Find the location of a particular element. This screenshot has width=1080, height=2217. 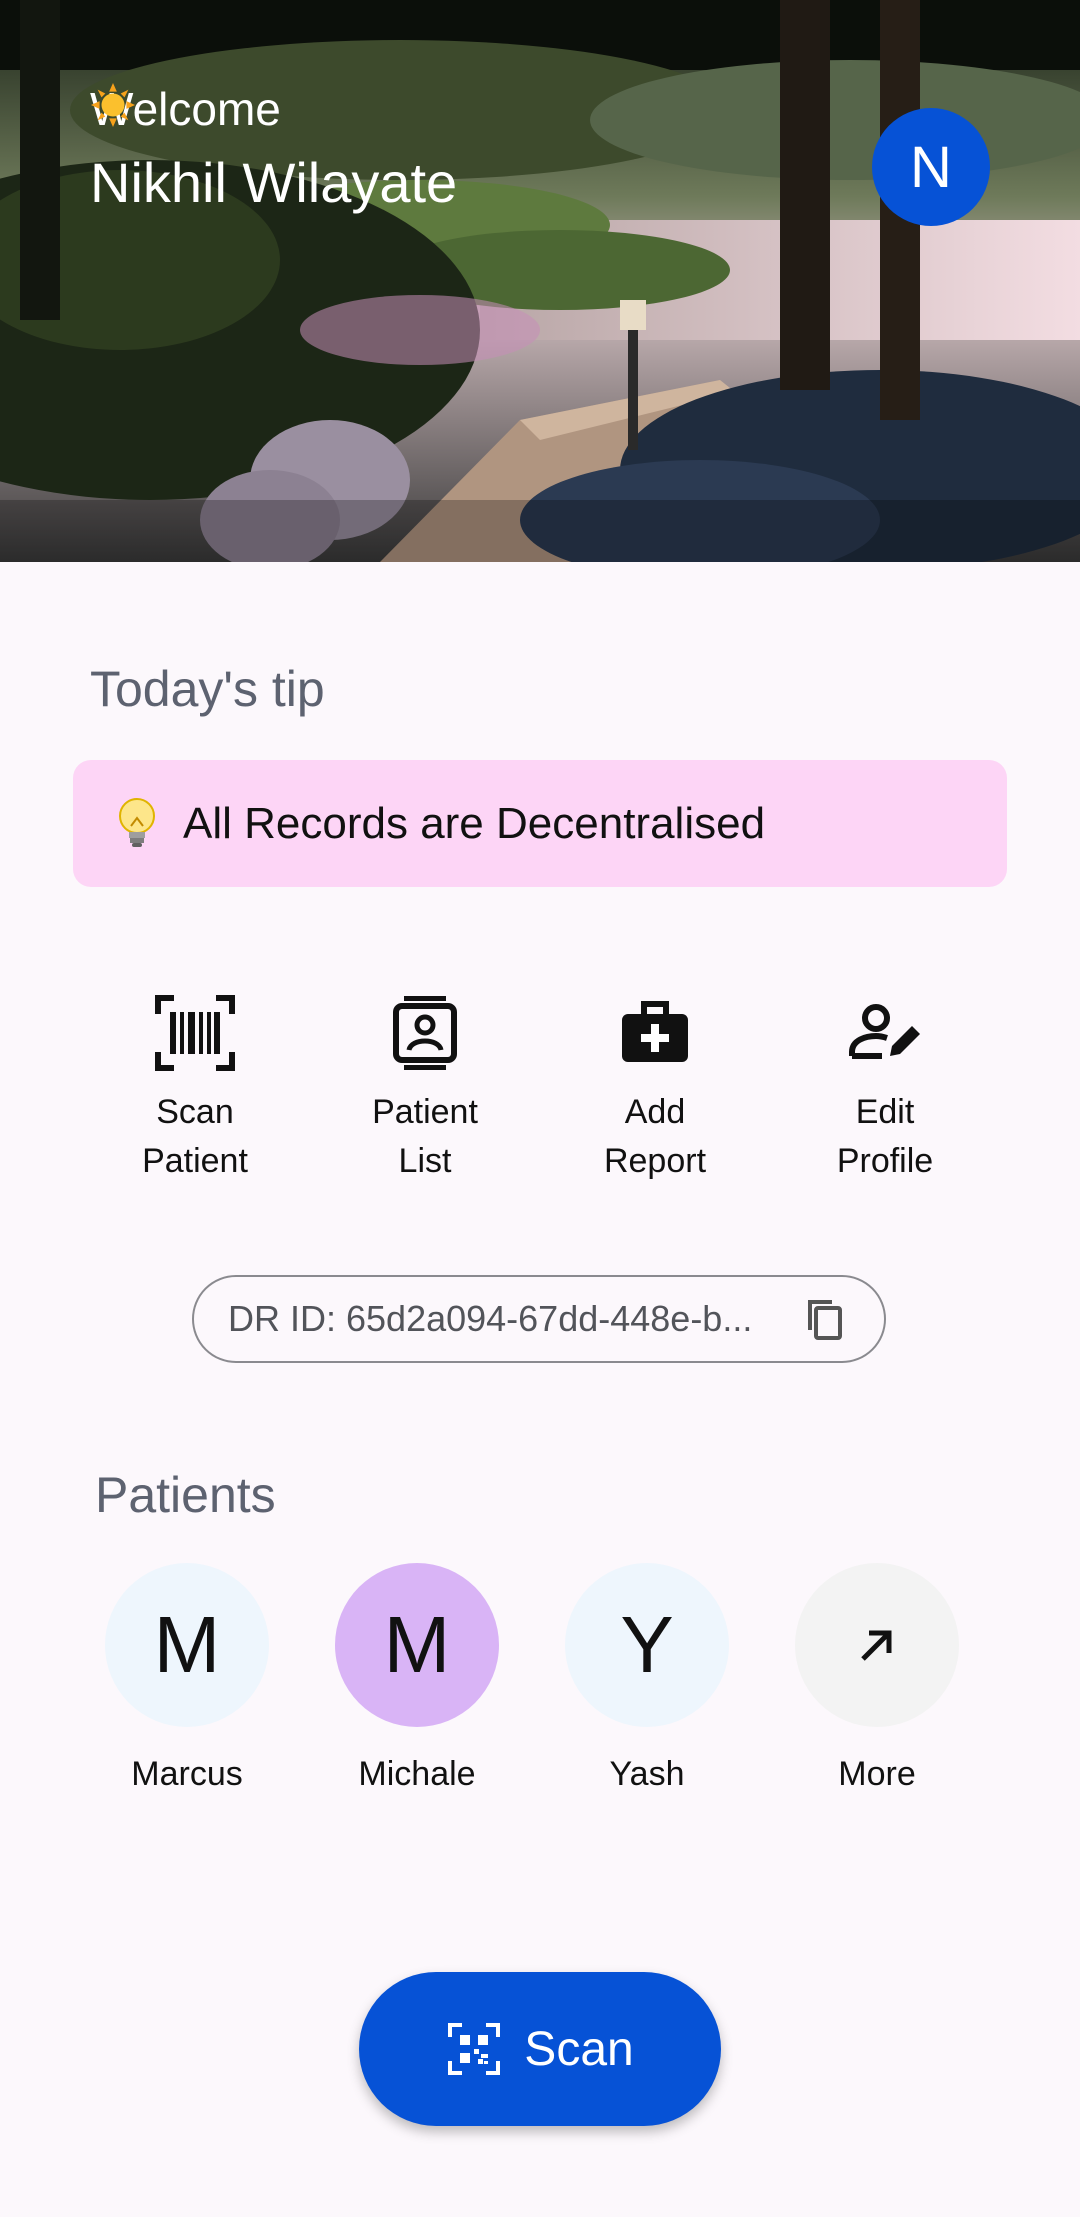

more-patients-button: More is located at coordinates (877, 1683).